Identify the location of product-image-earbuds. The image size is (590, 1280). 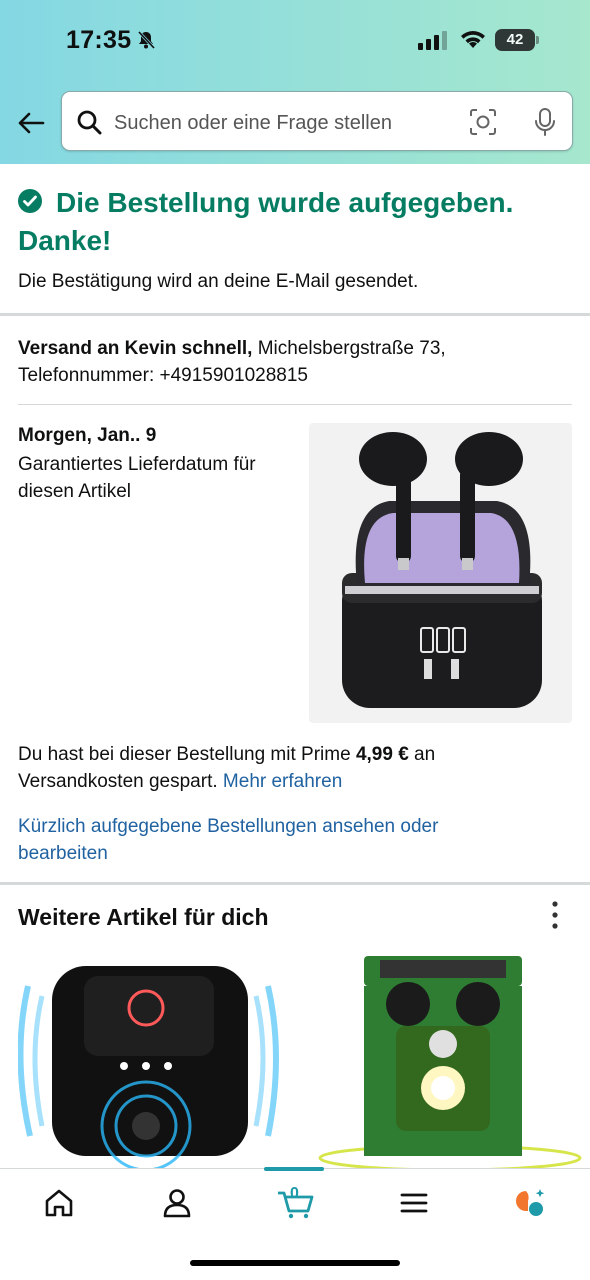
(440, 573).